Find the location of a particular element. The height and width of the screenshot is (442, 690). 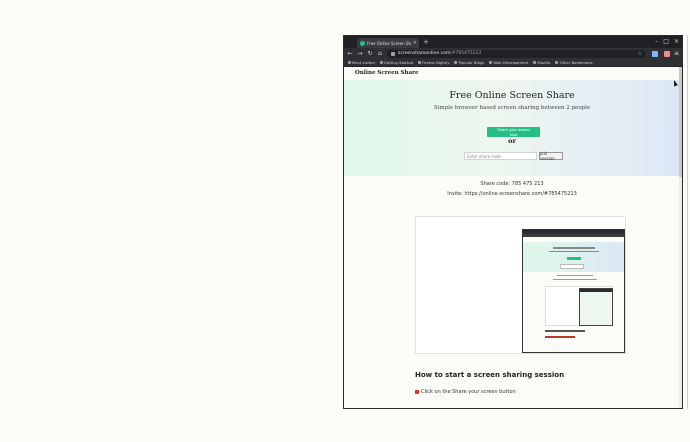

bookmark-item: Most visited is located at coordinates (361, 62).